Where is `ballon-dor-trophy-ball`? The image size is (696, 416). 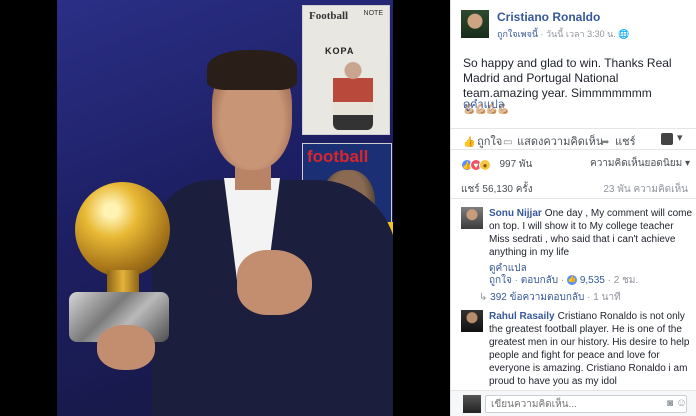
ballon-dor-trophy-ball is located at coordinates (122, 229).